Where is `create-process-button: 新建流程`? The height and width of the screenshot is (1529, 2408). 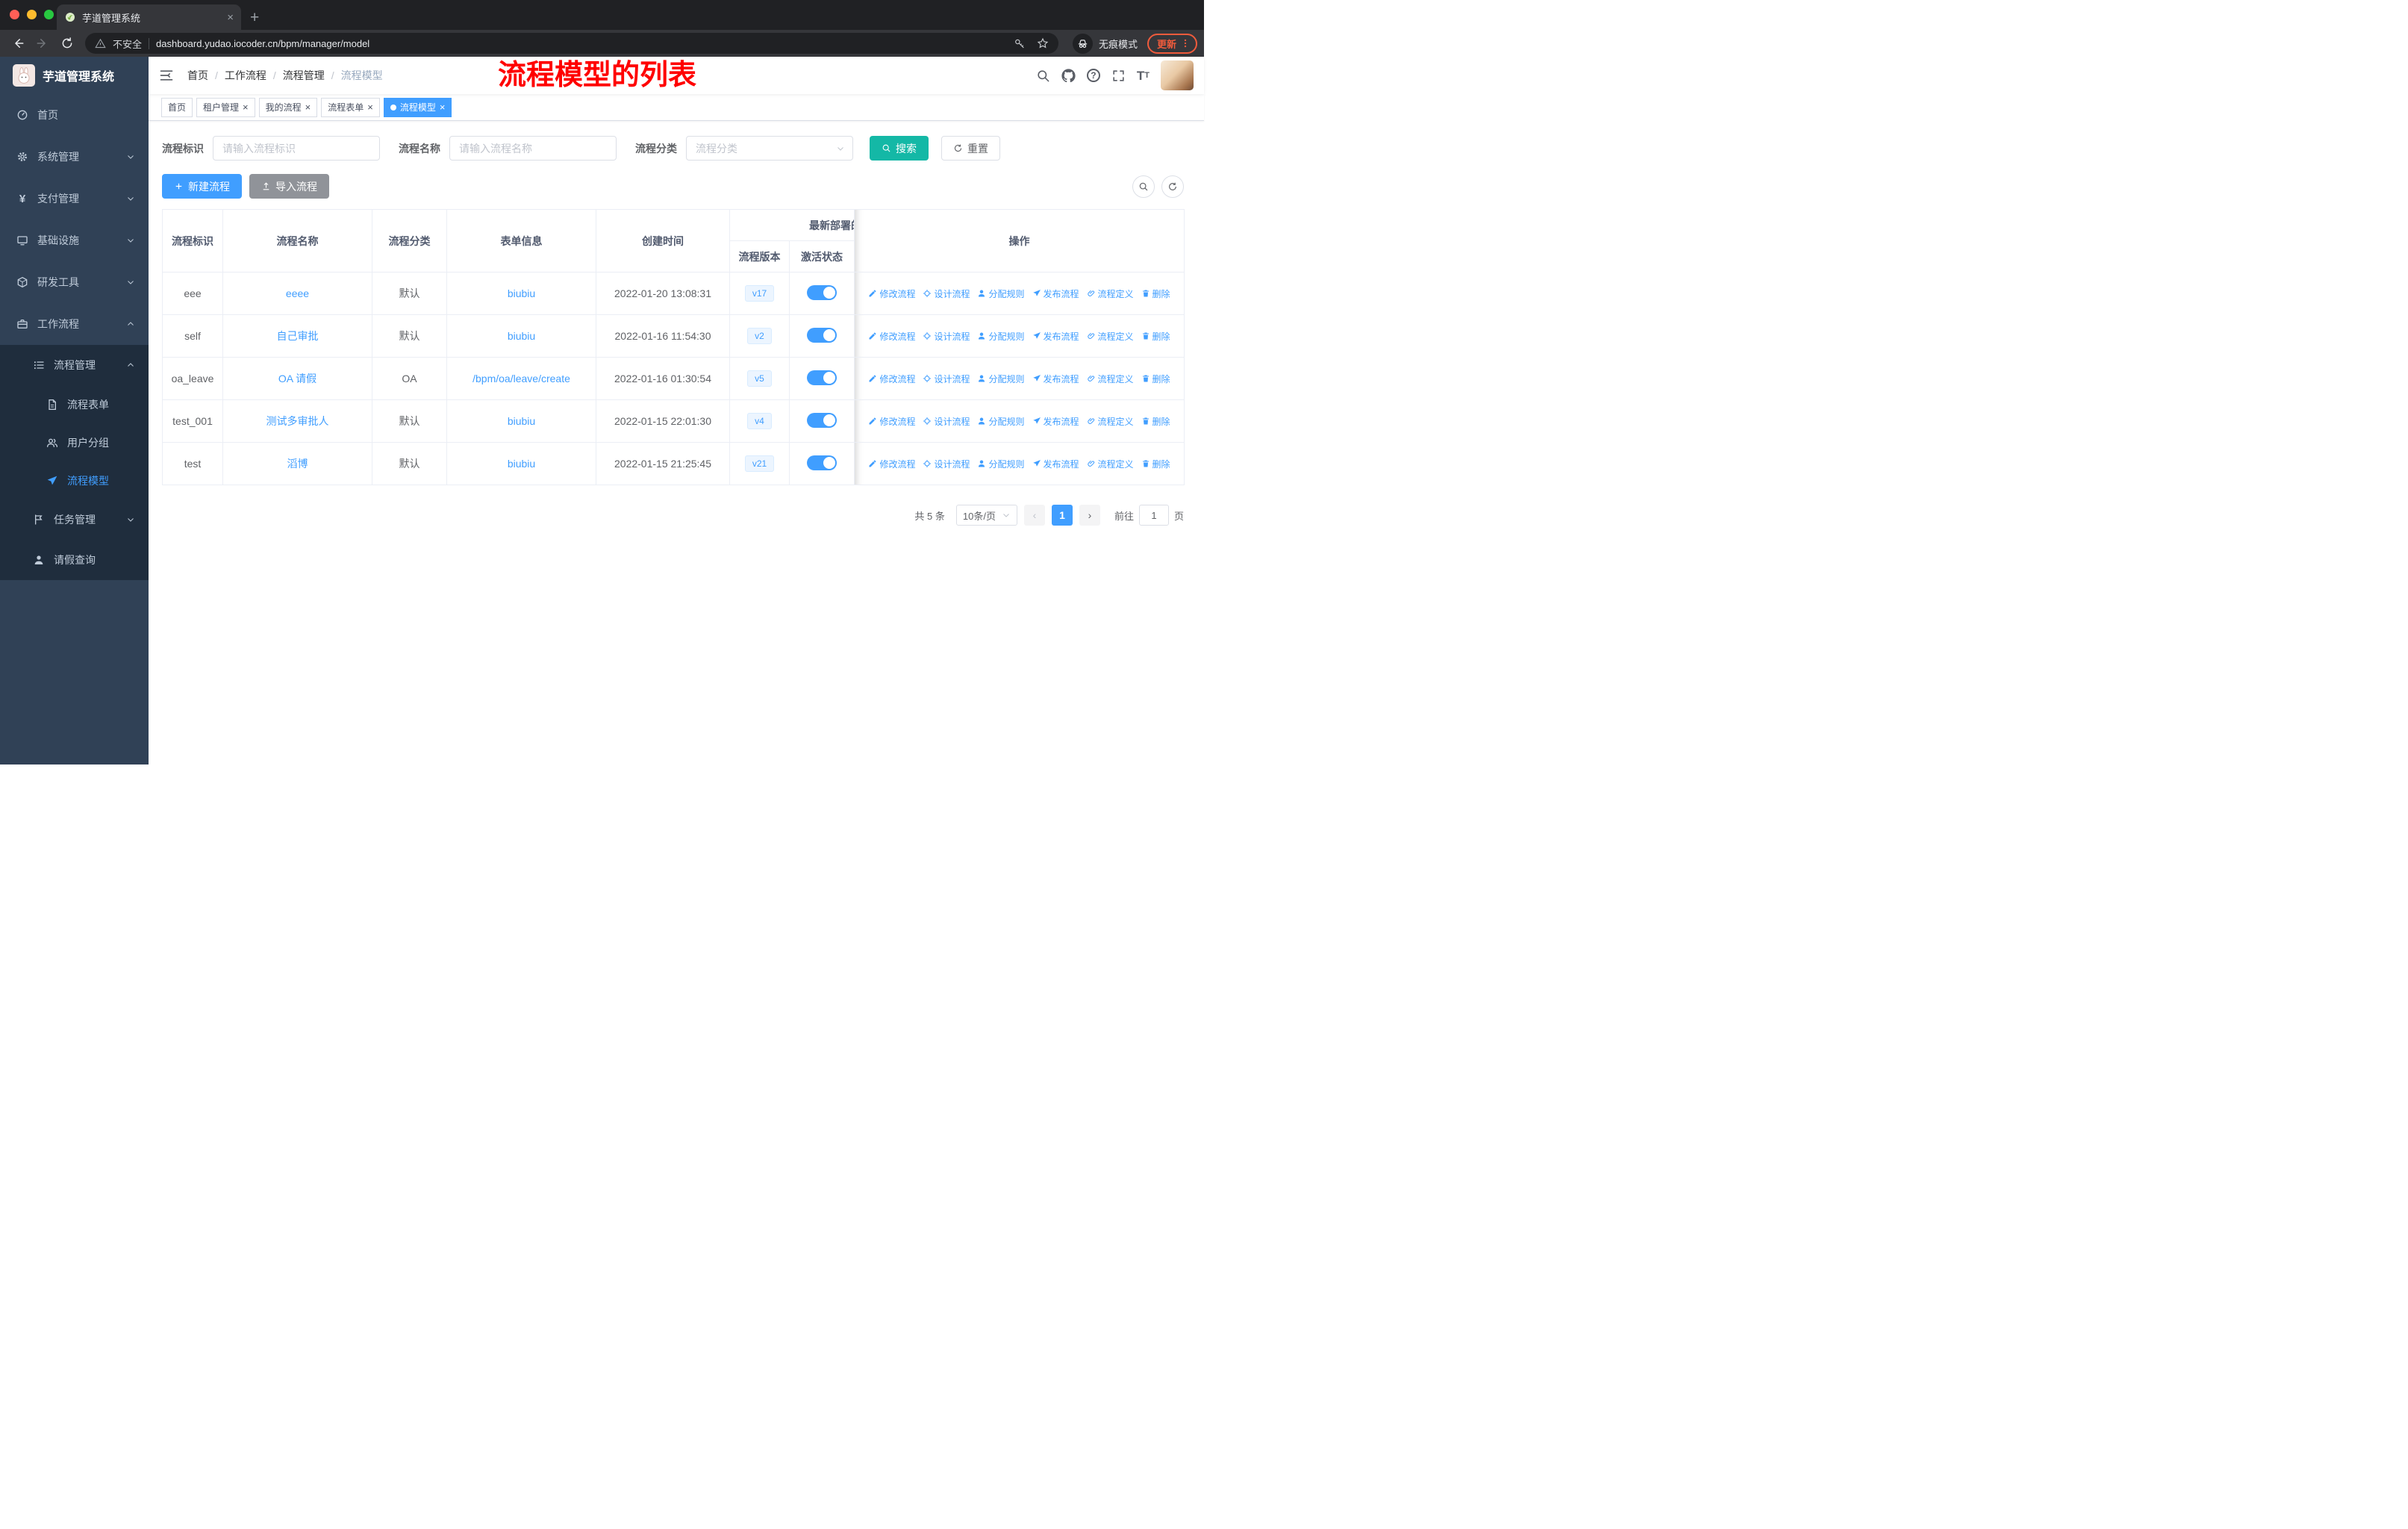 create-process-button: 新建流程 is located at coordinates (202, 187).